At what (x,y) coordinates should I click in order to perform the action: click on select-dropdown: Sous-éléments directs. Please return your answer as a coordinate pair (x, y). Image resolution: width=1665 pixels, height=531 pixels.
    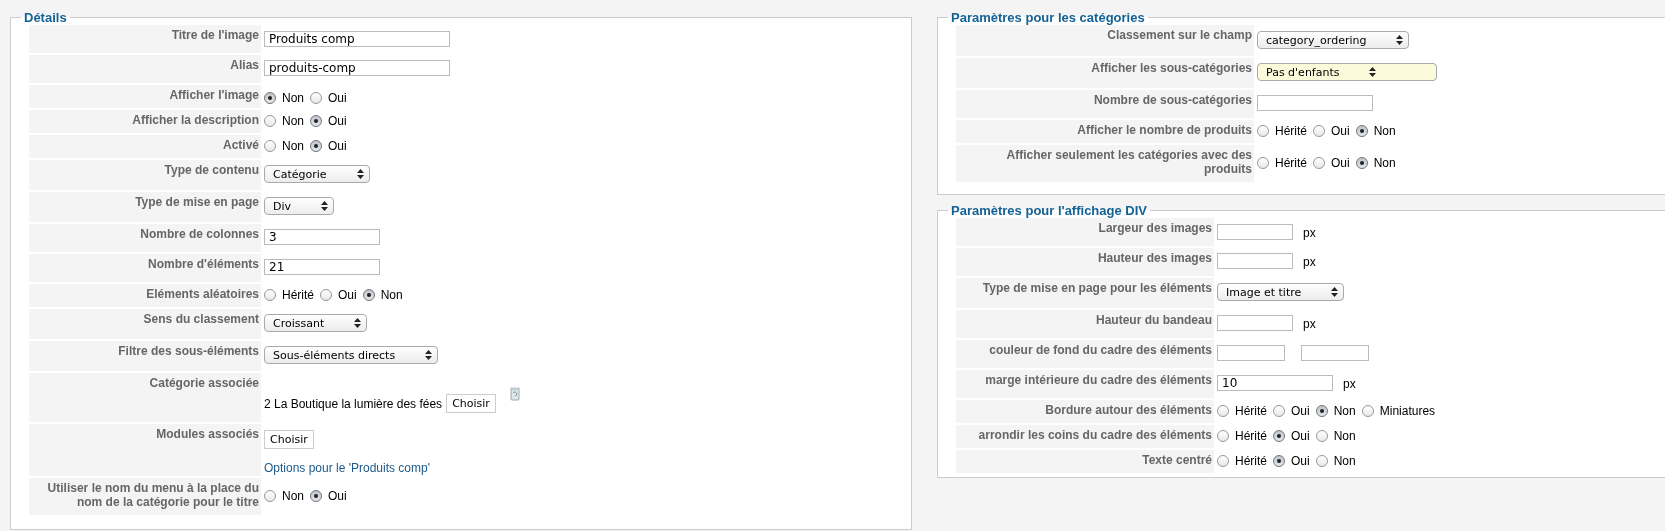
    Looking at the image, I should click on (351, 355).